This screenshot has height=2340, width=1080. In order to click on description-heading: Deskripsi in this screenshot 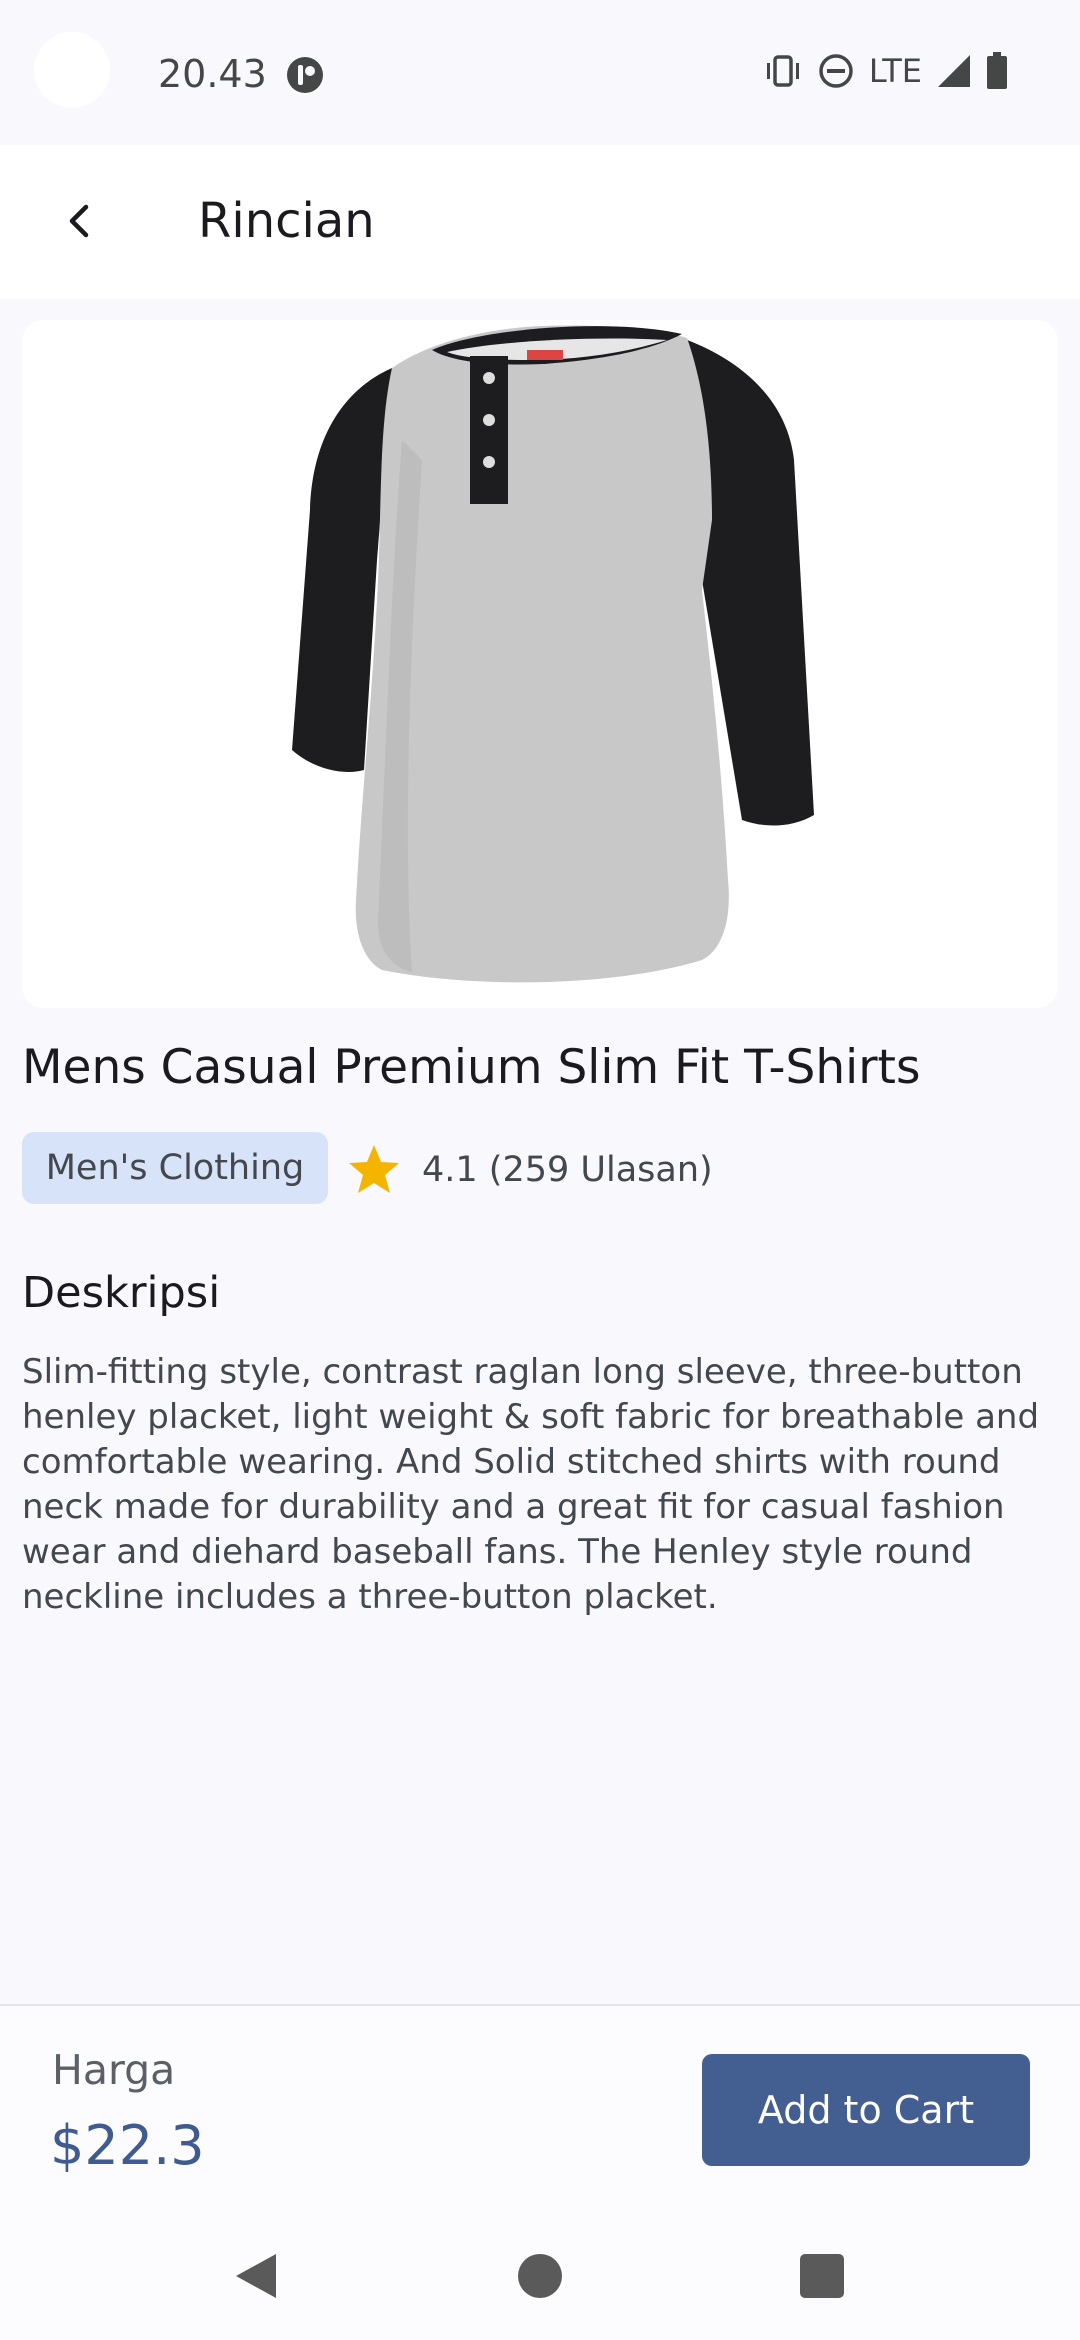, I will do `click(121, 1293)`.